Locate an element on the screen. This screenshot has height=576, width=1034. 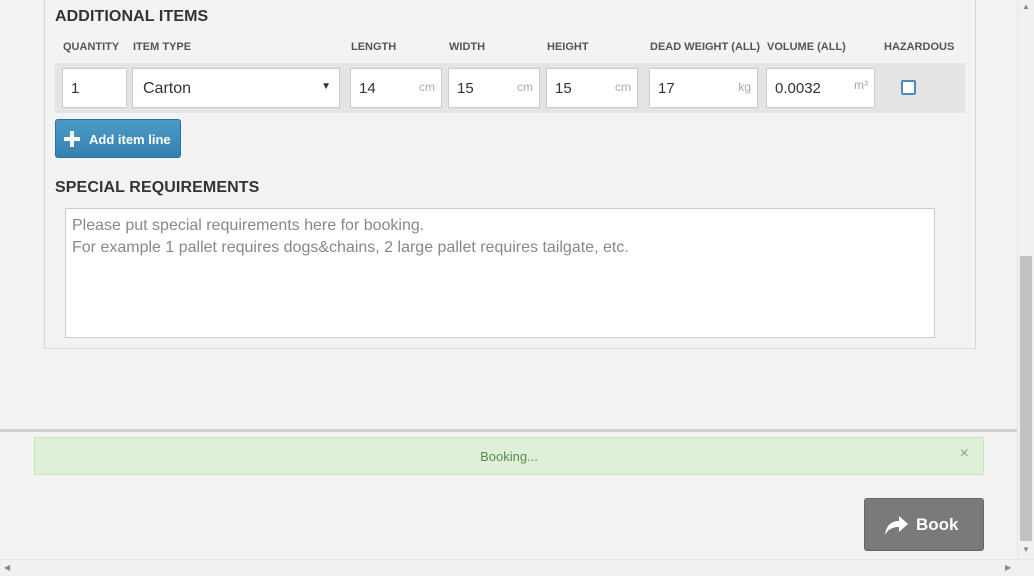
dead-weight-value: 17 is located at coordinates (666, 88).